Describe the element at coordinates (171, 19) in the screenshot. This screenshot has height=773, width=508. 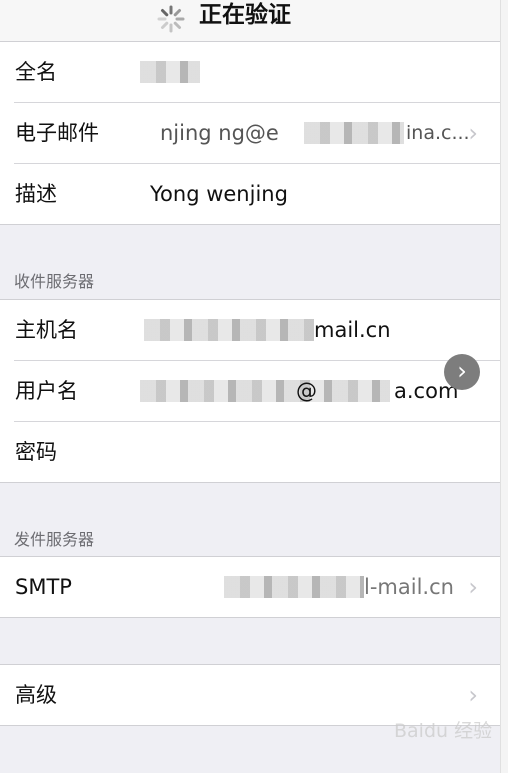
I see `loading-spinner-icon` at that location.